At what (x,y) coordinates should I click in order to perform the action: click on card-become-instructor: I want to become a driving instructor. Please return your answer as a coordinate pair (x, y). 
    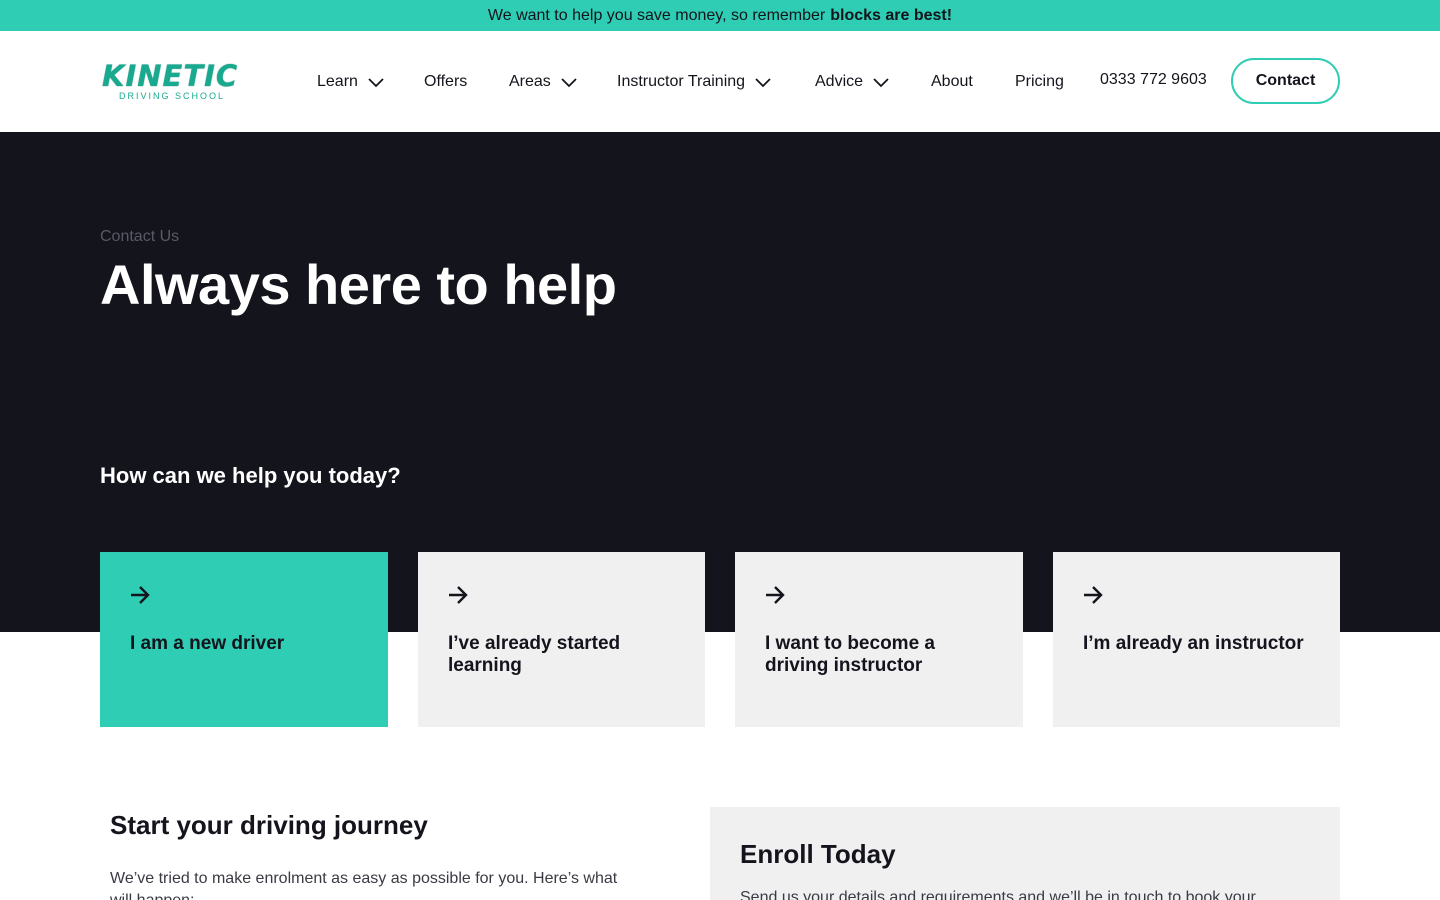
    Looking at the image, I should click on (879, 639).